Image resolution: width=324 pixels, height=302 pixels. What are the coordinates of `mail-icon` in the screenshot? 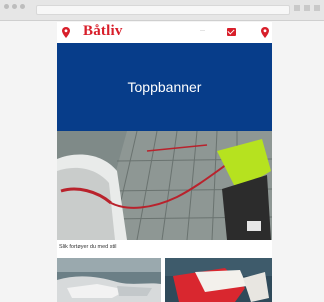 It's located at (231, 32).